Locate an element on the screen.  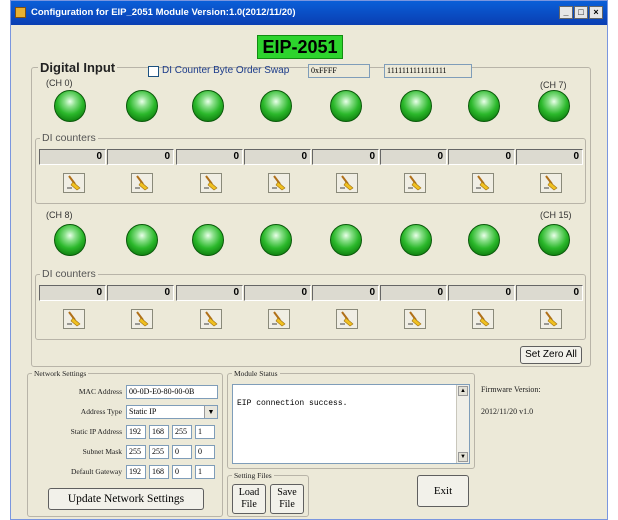
load-file-label-2: File is located at coordinates (249, 504).